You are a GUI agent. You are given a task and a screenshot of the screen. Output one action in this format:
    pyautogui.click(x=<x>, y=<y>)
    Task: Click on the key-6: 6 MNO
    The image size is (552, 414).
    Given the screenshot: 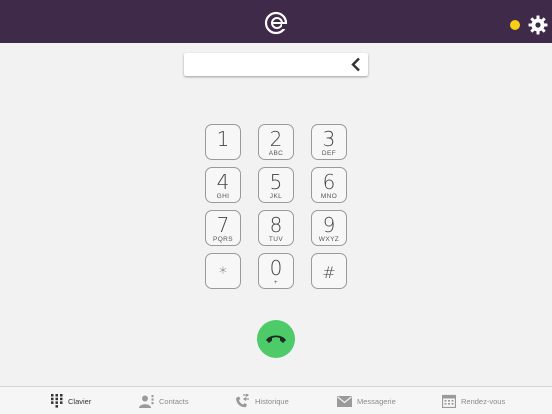 What is the action you would take?
    pyautogui.click(x=329, y=185)
    